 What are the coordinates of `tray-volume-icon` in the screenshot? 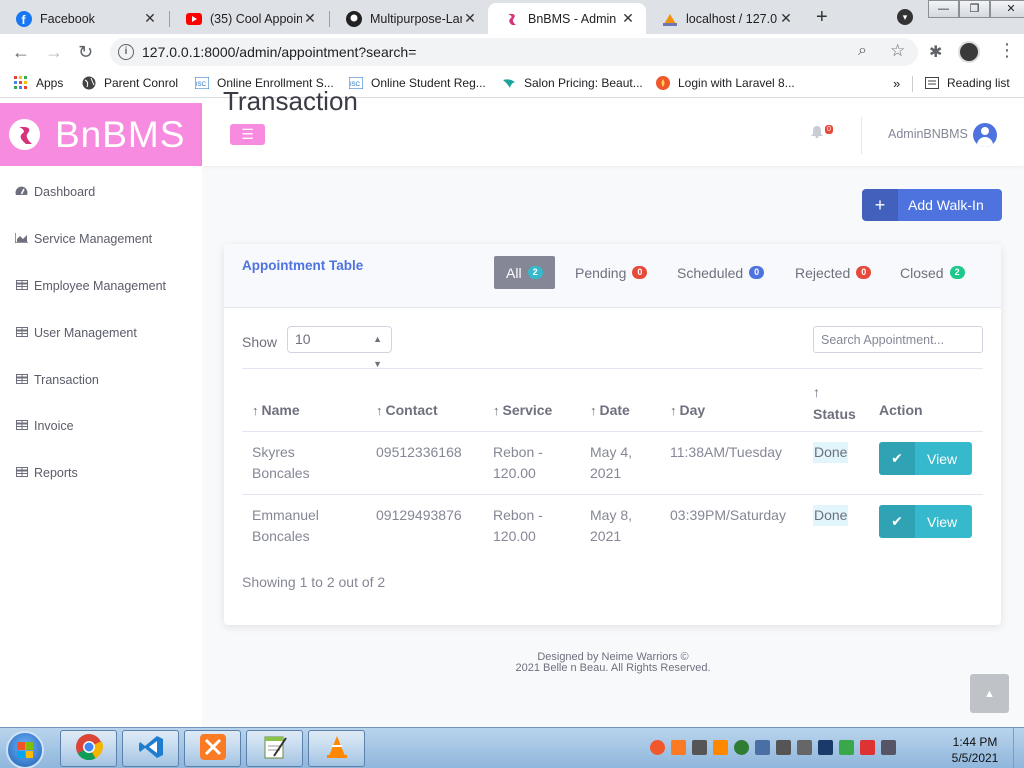 It's located at (783, 747).